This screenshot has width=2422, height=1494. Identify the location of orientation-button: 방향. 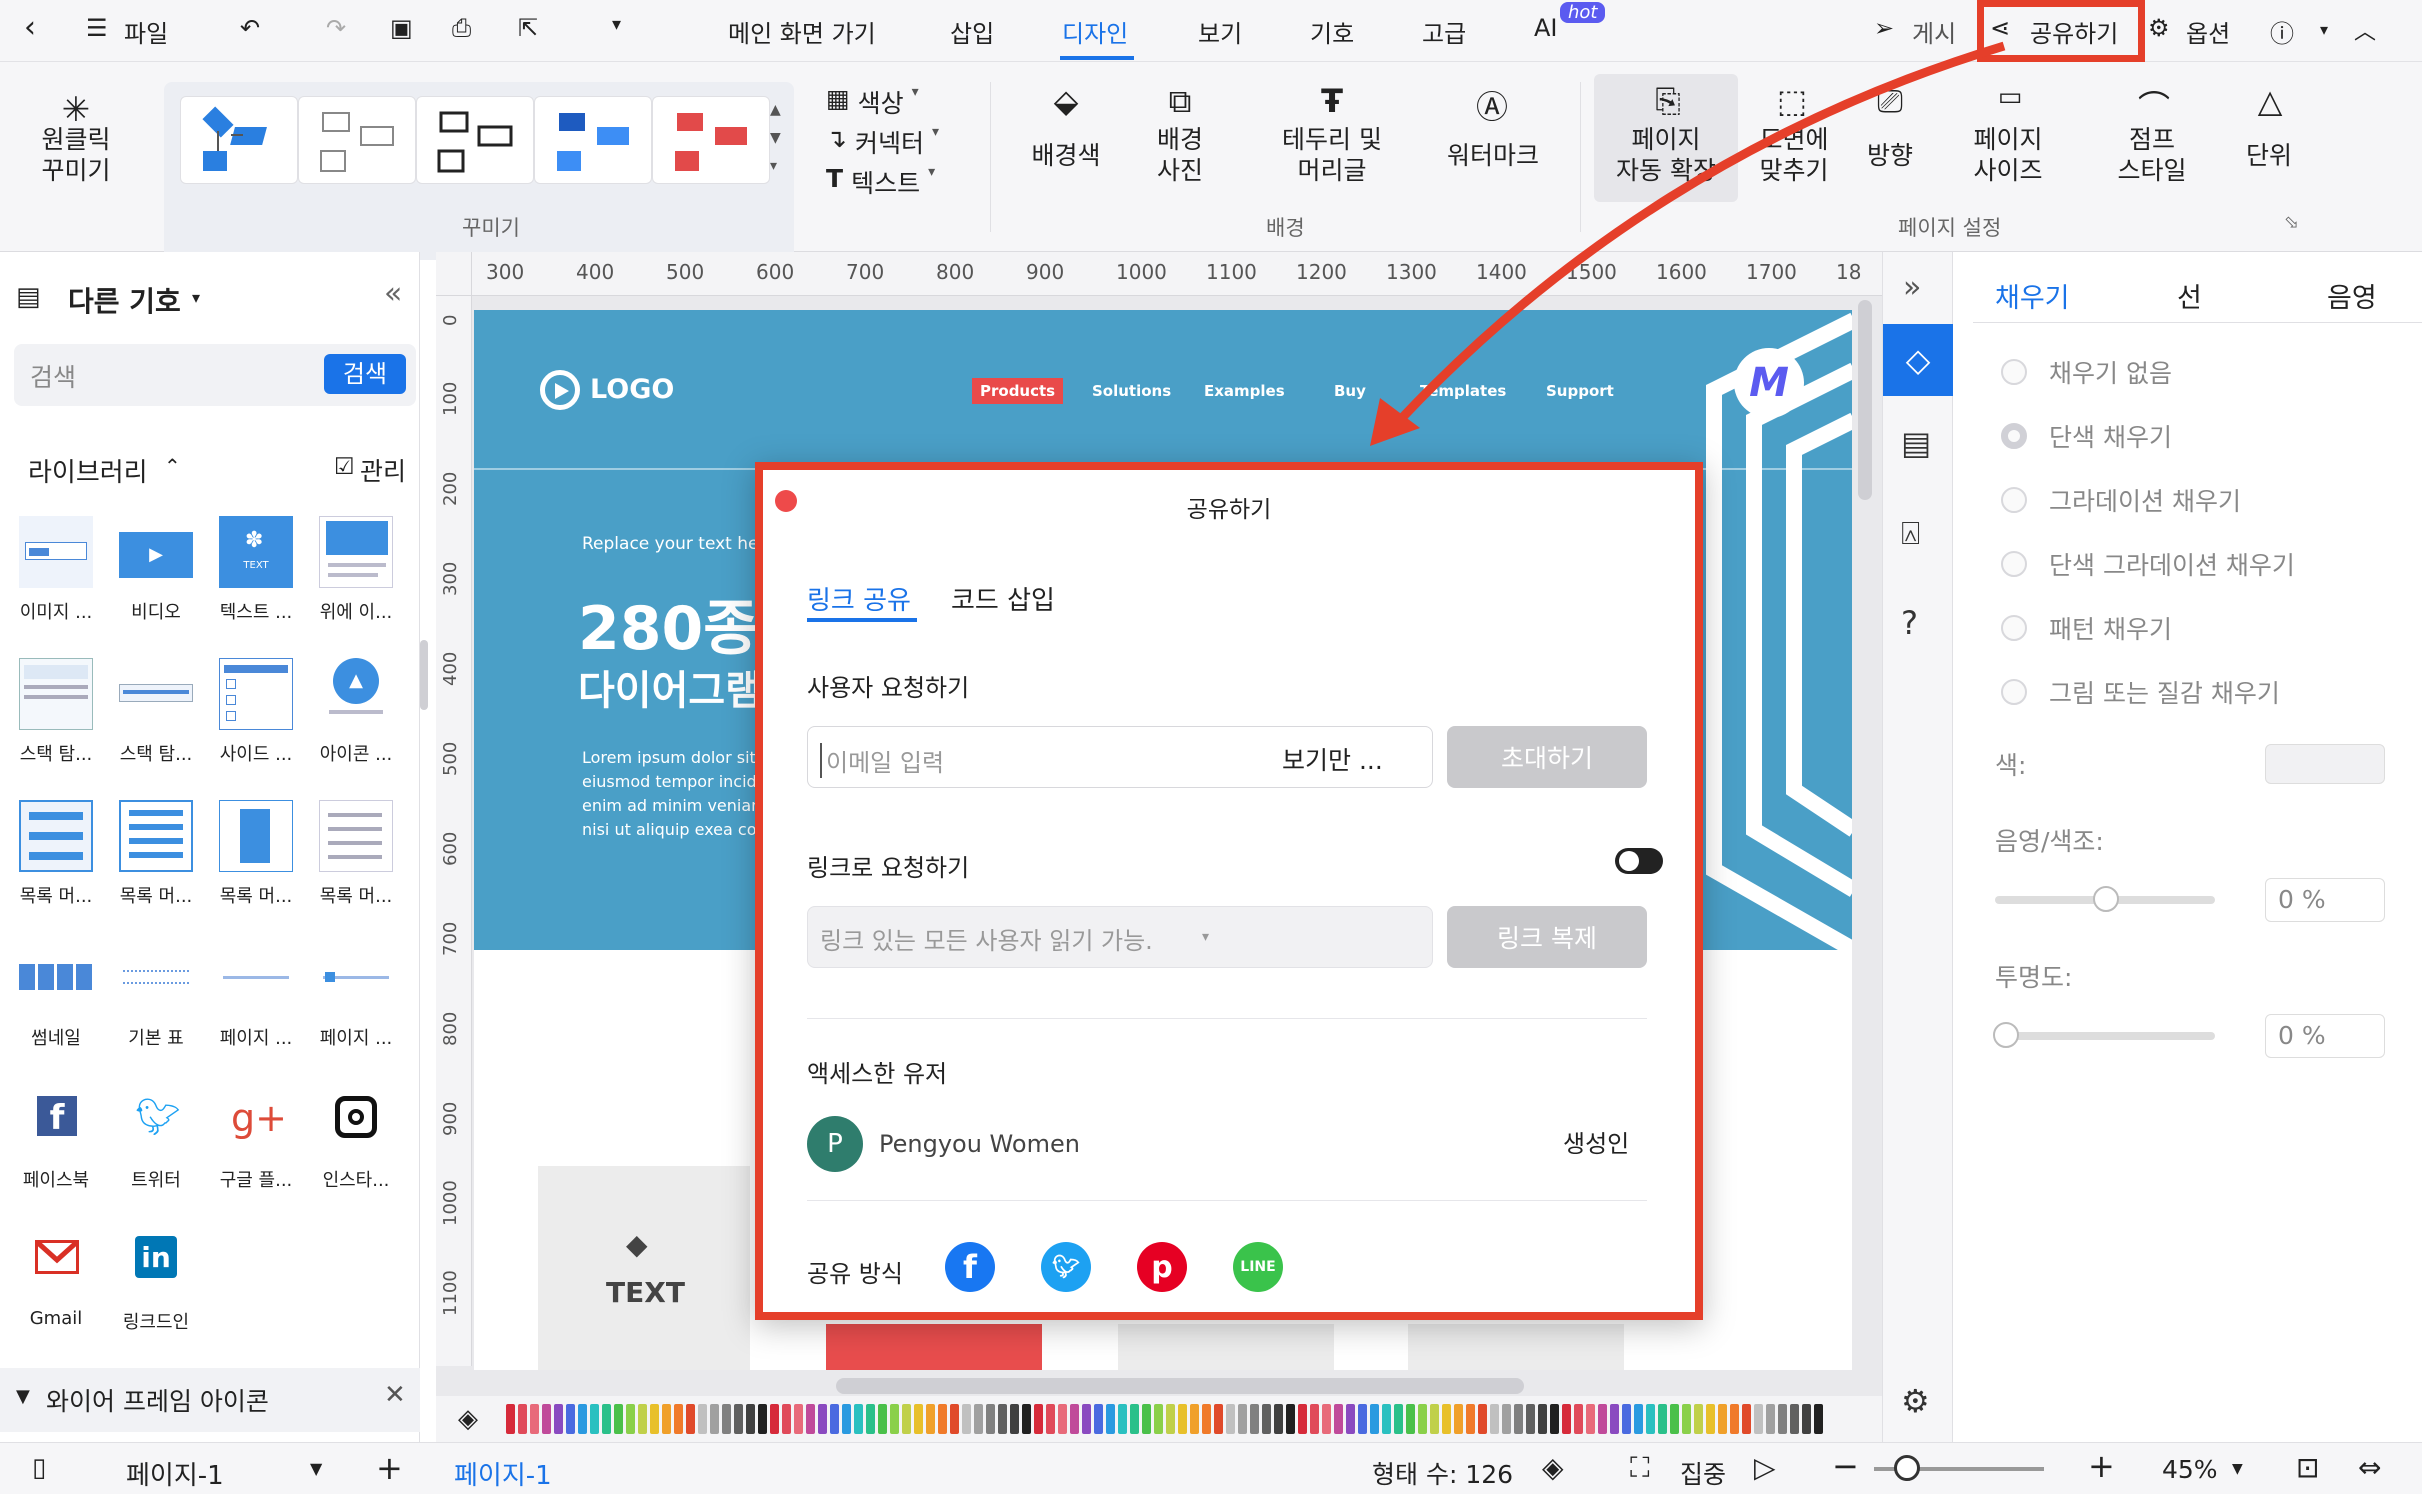
(1890, 155).